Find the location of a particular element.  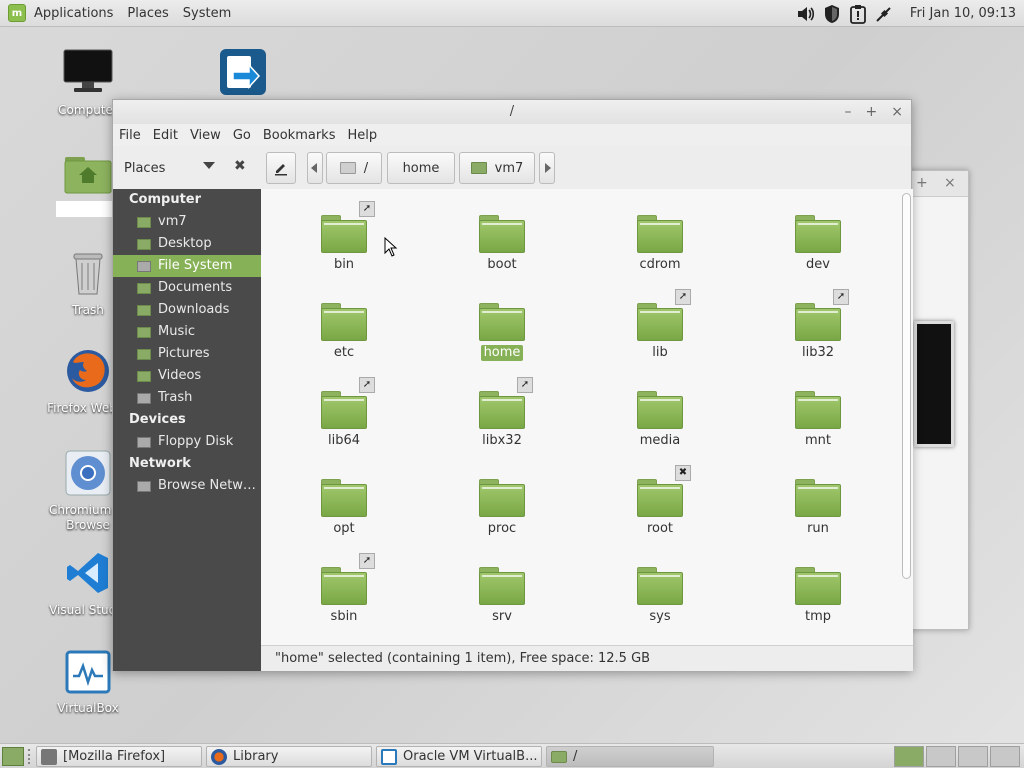

no-access-emblem-icon: ✖ is located at coordinates (683, 473).